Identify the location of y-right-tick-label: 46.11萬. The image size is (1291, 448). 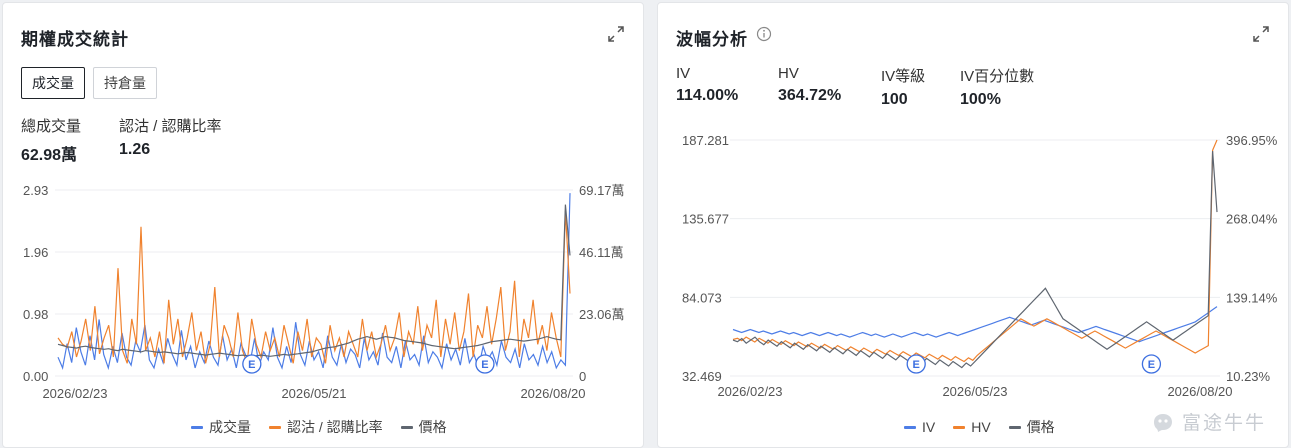
(601, 252).